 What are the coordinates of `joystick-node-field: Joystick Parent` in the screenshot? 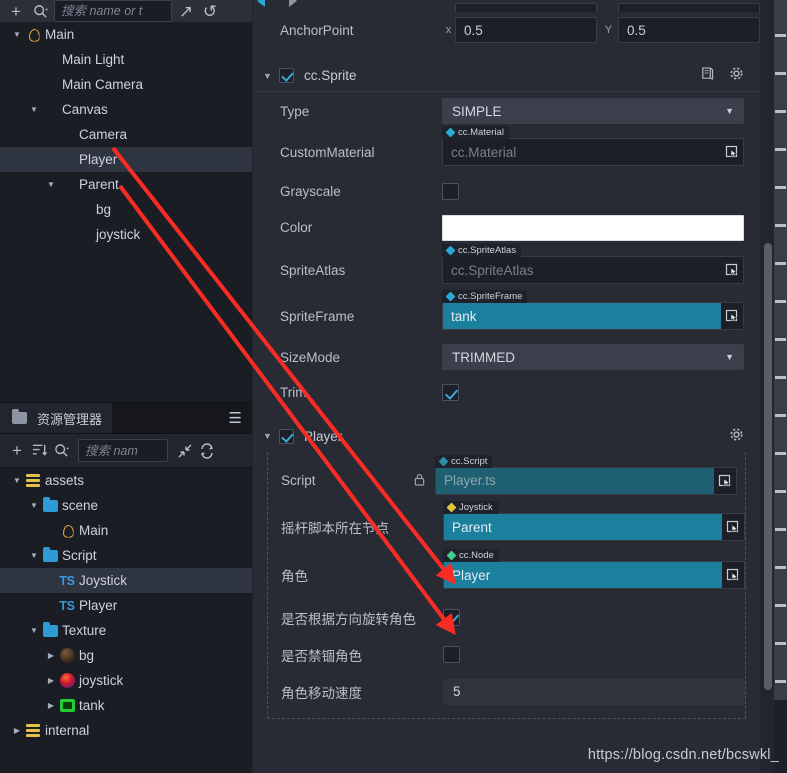 It's located at (594, 521).